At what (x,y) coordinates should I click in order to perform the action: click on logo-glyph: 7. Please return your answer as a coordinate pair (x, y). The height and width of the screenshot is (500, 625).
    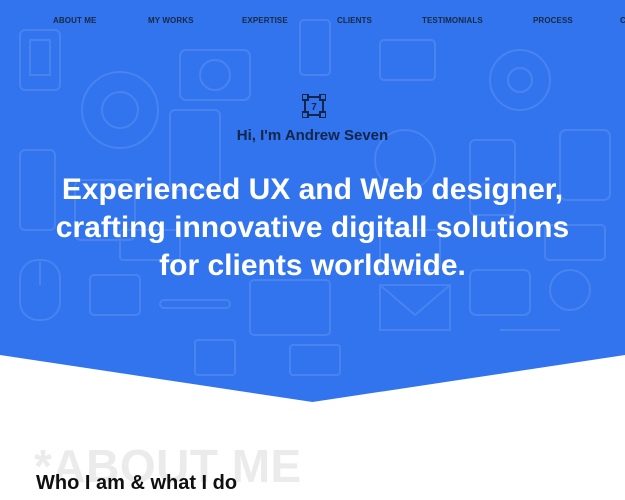
    Looking at the image, I should click on (314, 107).